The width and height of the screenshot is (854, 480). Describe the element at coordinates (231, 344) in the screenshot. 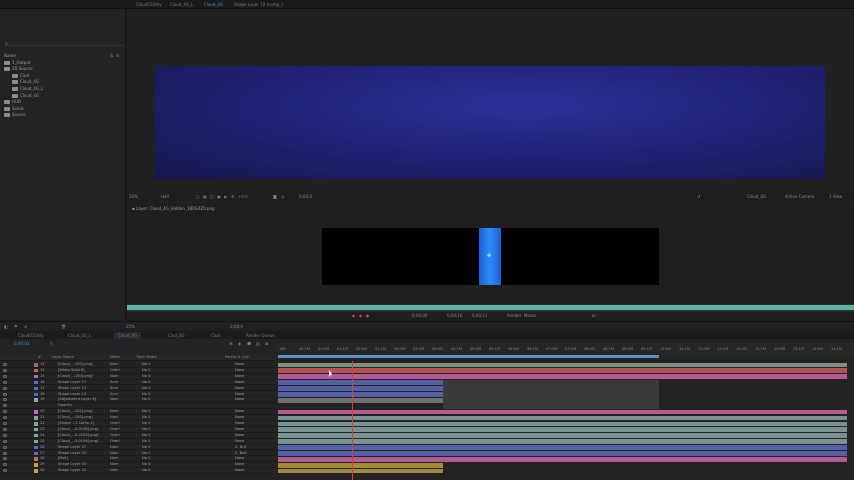

I see `comp-mini-flowchart-icon: ⌘` at that location.